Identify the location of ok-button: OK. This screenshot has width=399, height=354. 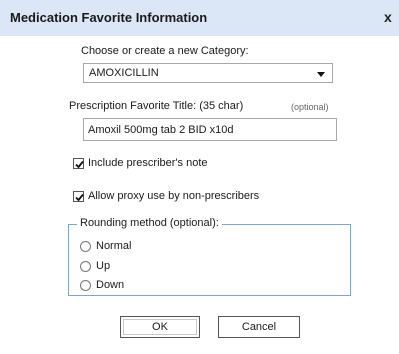
(160, 327).